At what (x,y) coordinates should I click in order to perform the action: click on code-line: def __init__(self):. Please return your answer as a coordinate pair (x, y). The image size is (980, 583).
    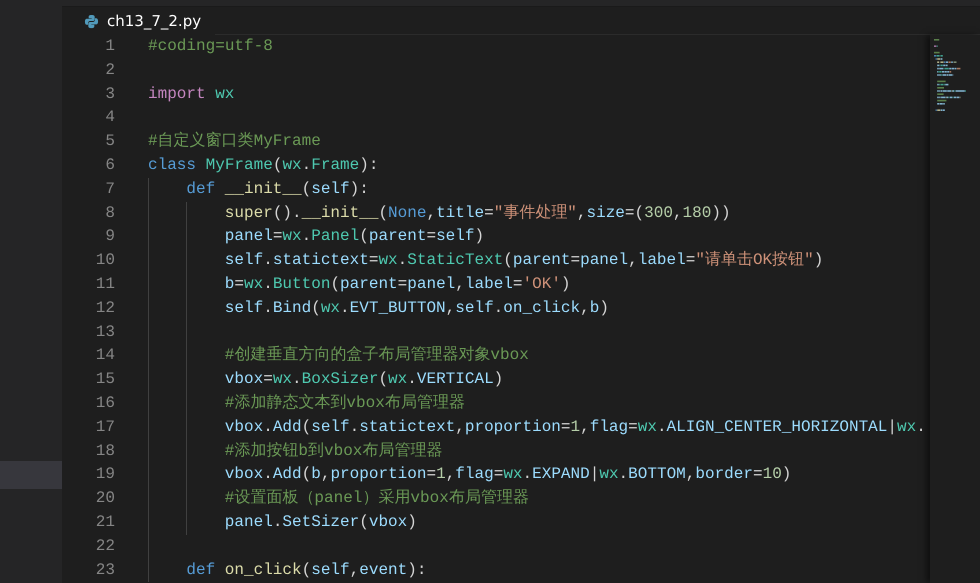
    Looking at the image, I should click on (277, 189).